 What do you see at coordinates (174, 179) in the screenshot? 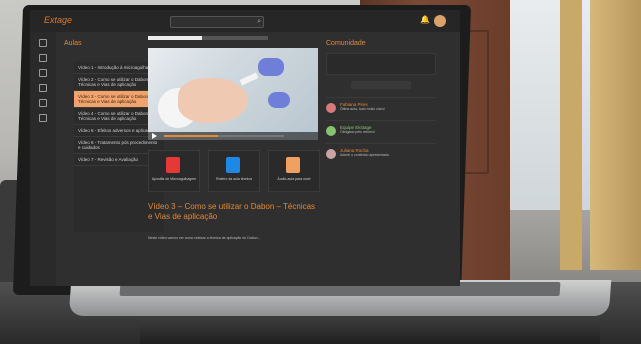
I see `material-label: Apostila de Microagulhagem` at bounding box center [174, 179].